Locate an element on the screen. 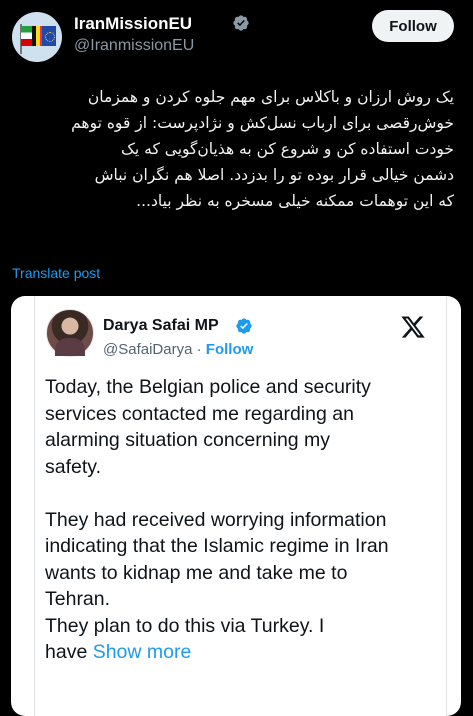  card-left-edge is located at coordinates (34, 506).